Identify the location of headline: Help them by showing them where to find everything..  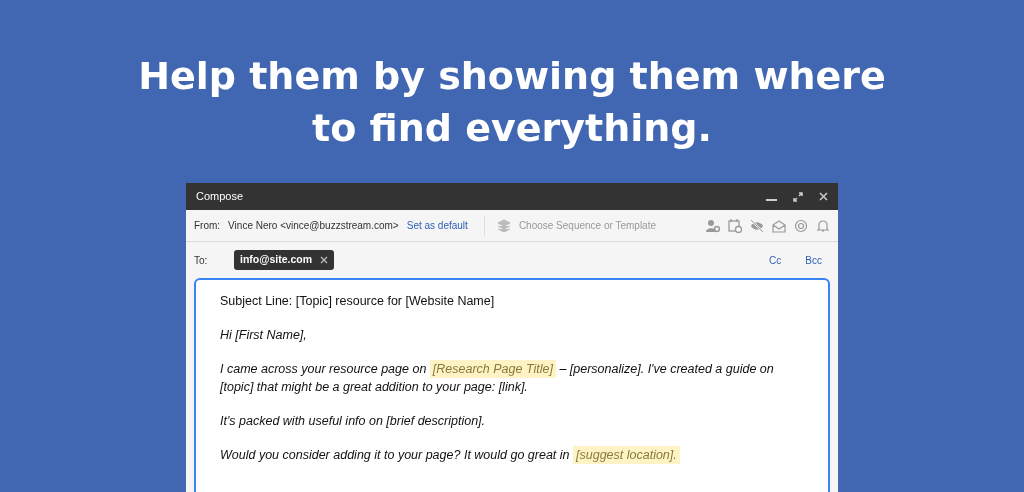
(512, 102).